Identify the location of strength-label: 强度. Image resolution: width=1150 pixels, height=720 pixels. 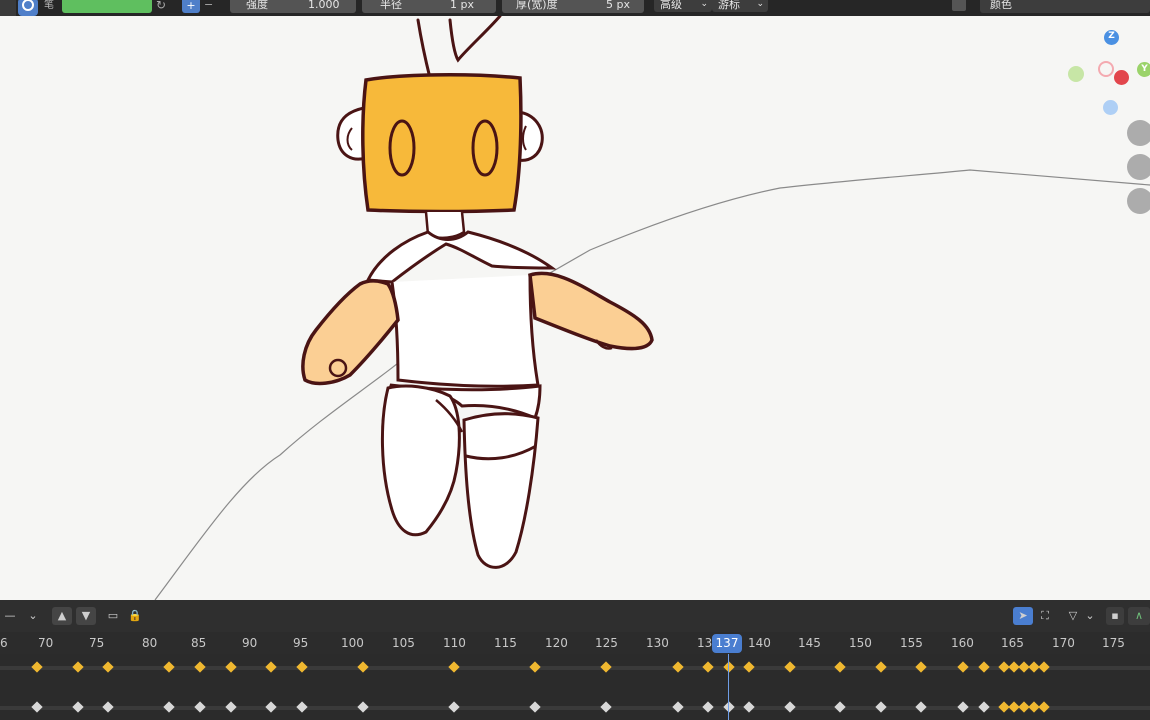
(257, 5).